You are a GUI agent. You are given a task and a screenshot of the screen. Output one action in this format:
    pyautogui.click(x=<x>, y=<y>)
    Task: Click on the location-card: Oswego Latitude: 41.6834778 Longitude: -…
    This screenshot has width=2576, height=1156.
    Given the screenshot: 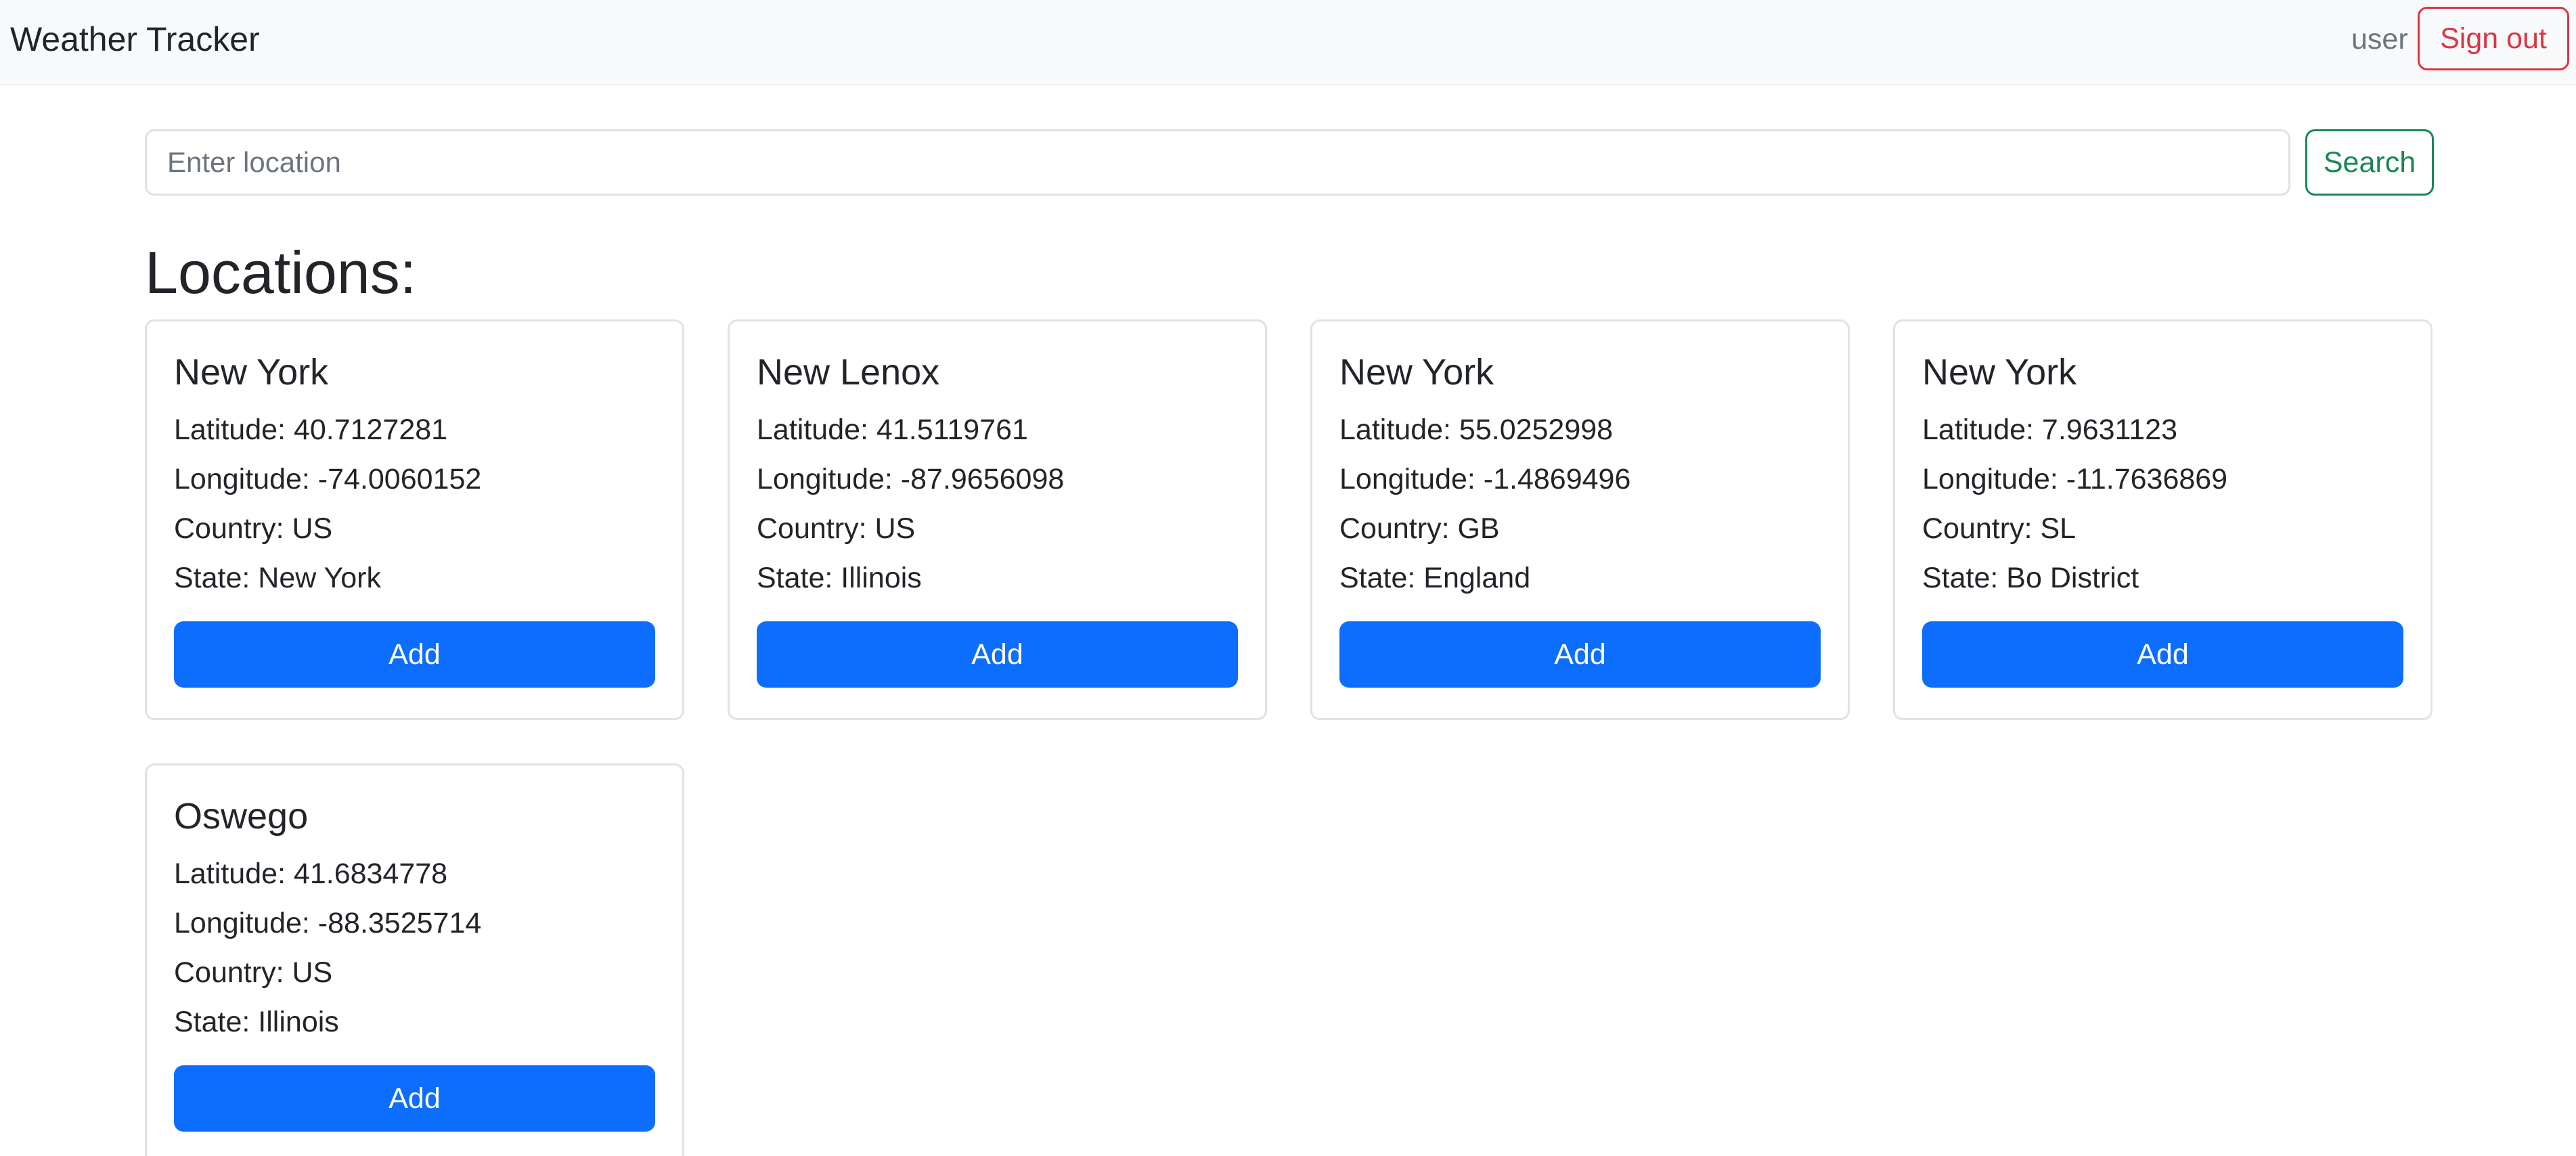 What is the action you would take?
    pyautogui.click(x=414, y=959)
    